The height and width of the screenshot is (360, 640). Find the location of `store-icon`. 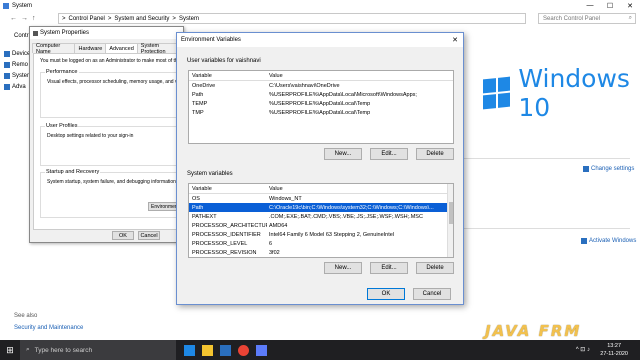

store-icon is located at coordinates (225, 350).